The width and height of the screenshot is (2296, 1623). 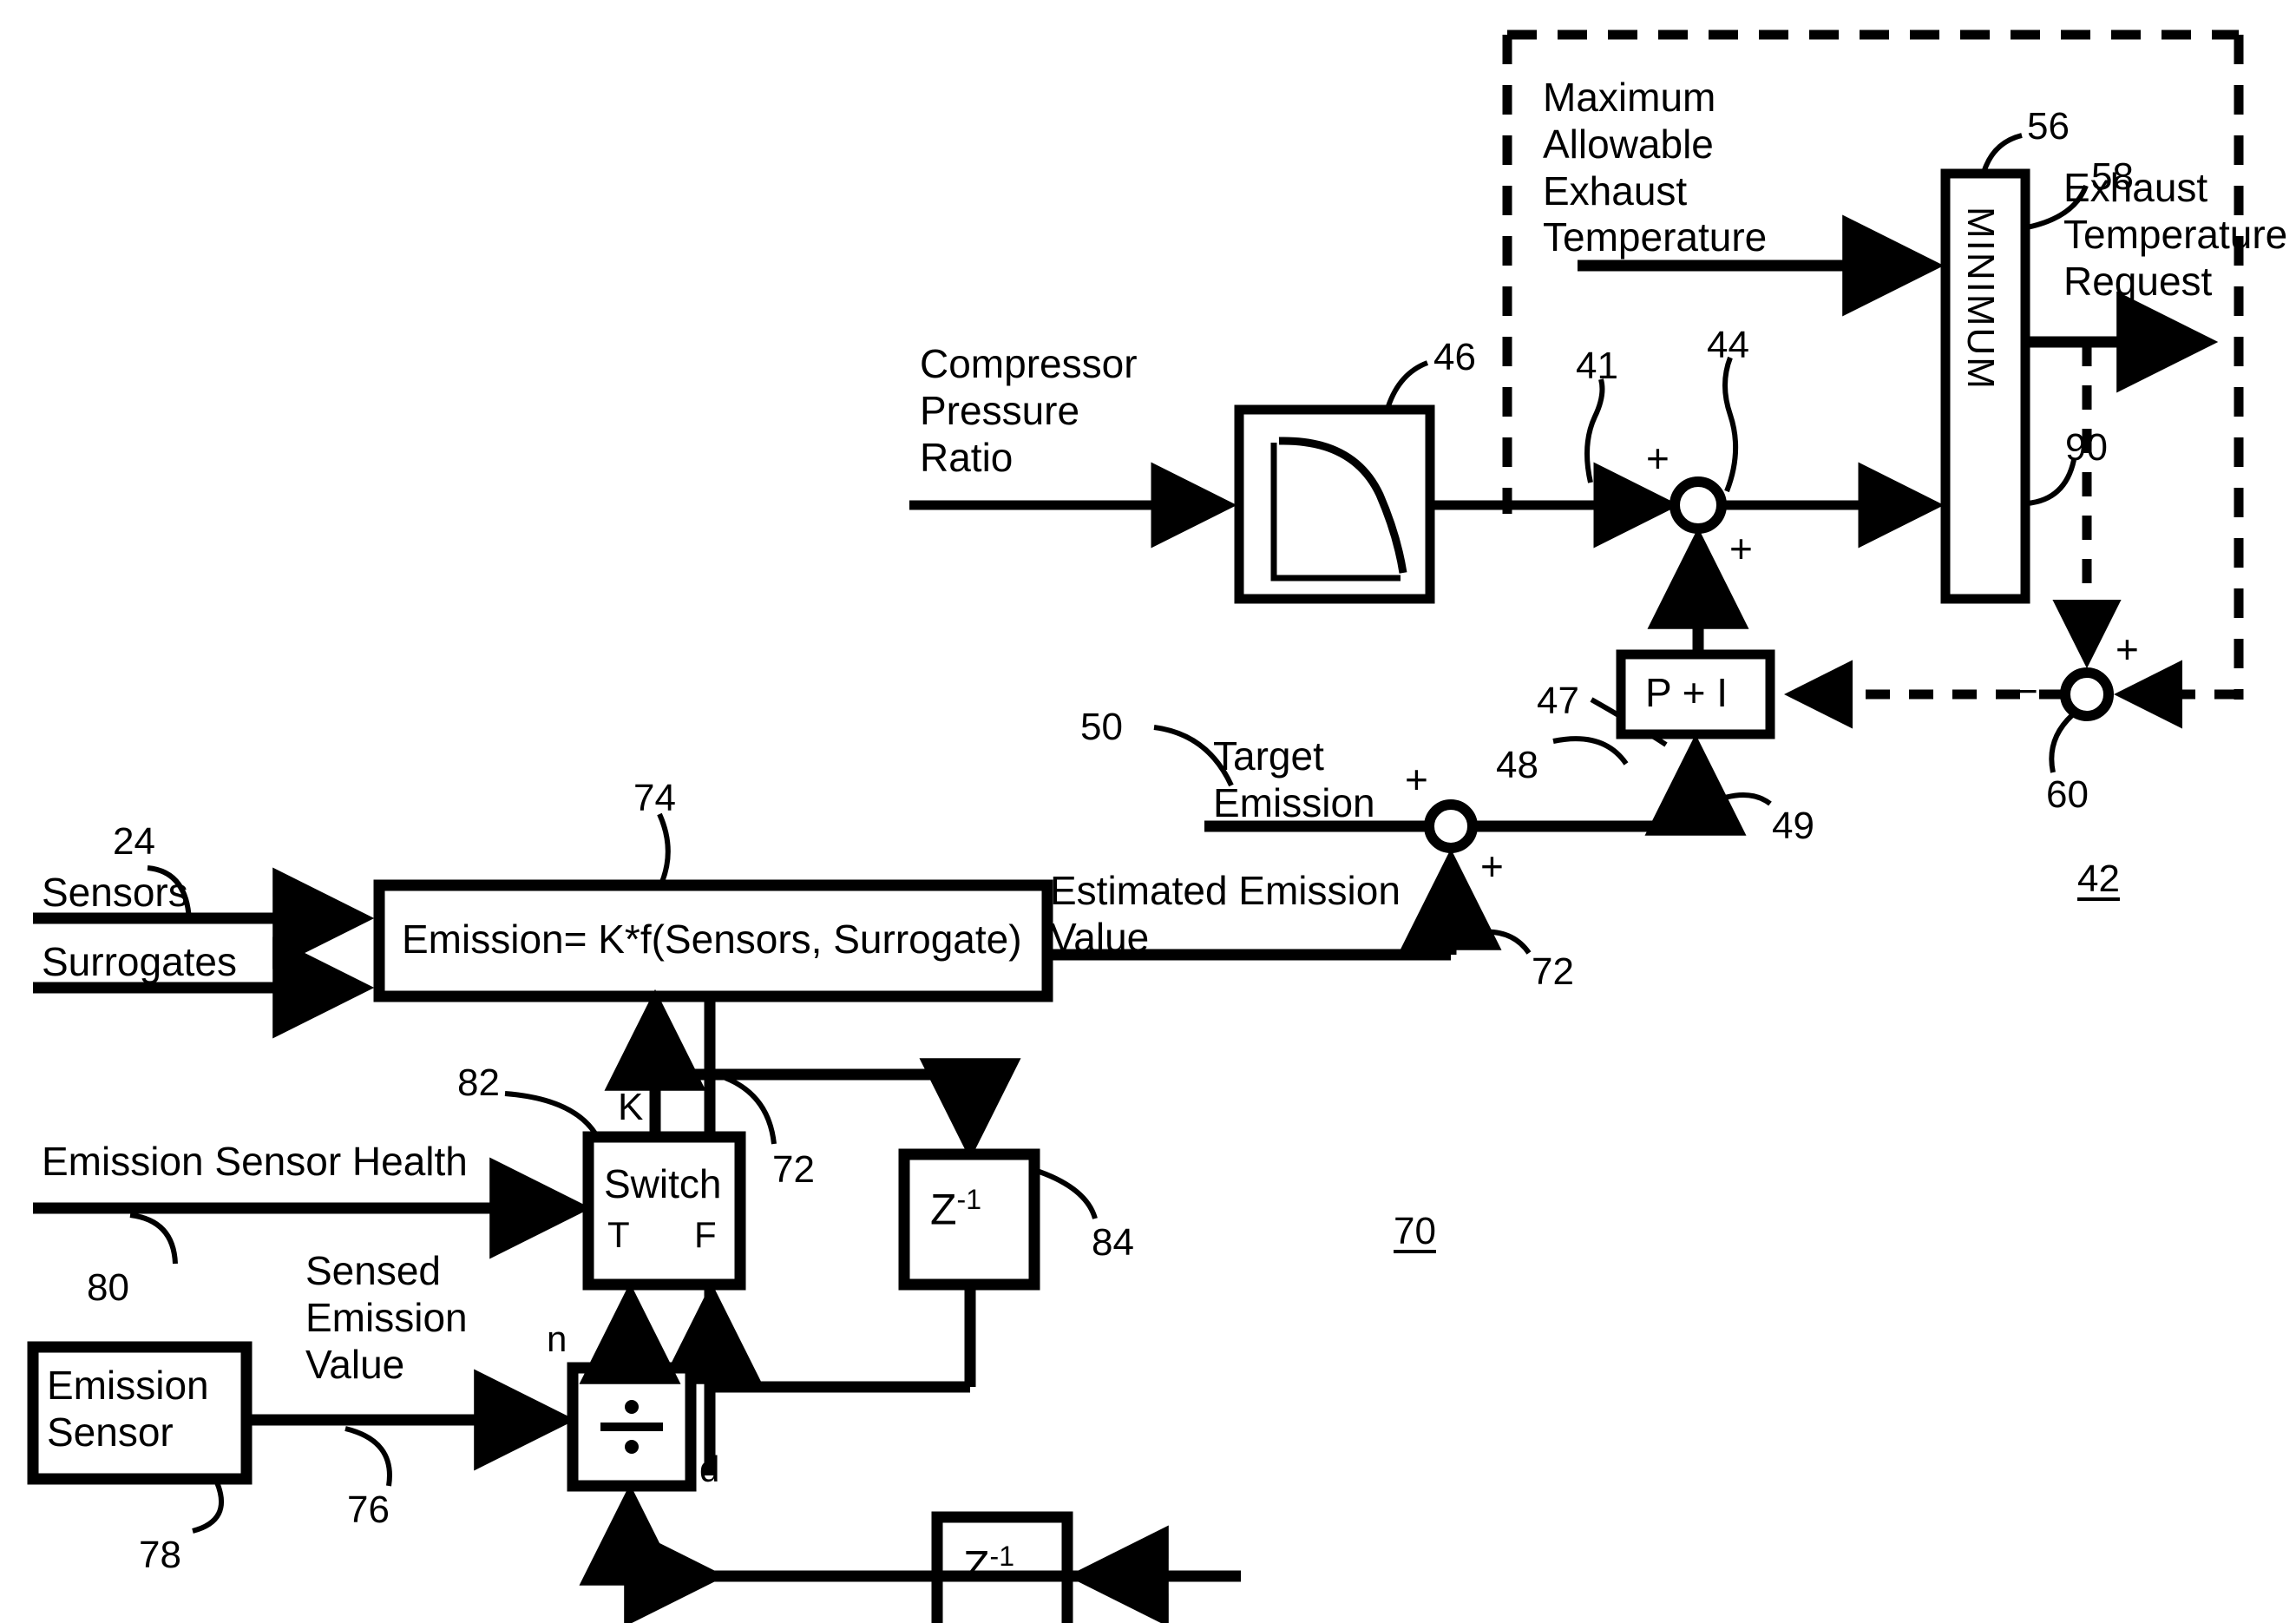 What do you see at coordinates (712, 940) in the screenshot?
I see `label-emission-model-formula: Emission= K*f(Sensors, Surrogate)` at bounding box center [712, 940].